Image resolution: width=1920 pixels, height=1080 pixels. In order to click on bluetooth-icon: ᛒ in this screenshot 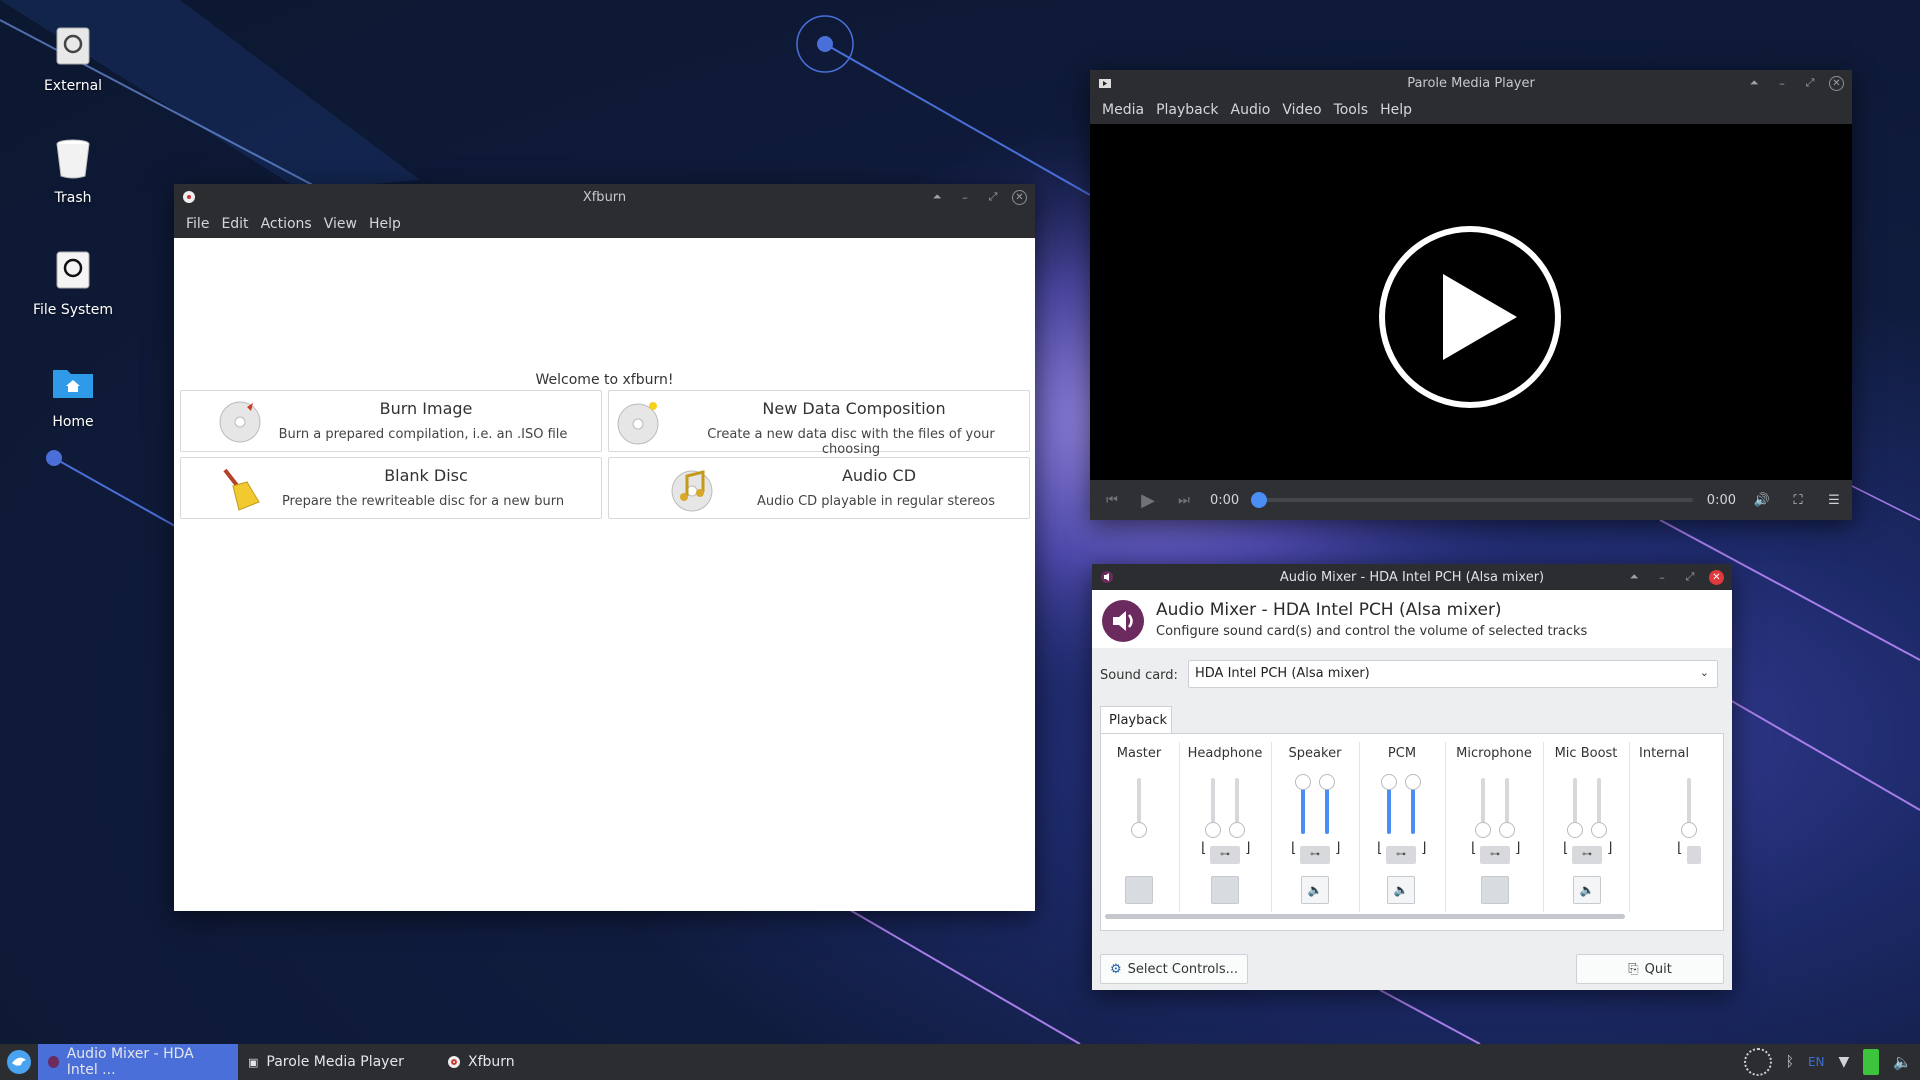, I will do `click(1790, 1062)`.